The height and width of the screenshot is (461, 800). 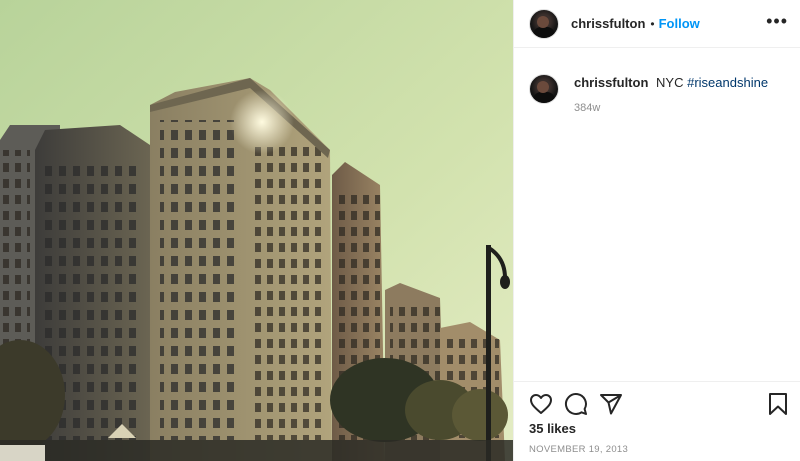 I want to click on more-options-icon: •••, so click(x=777, y=21).